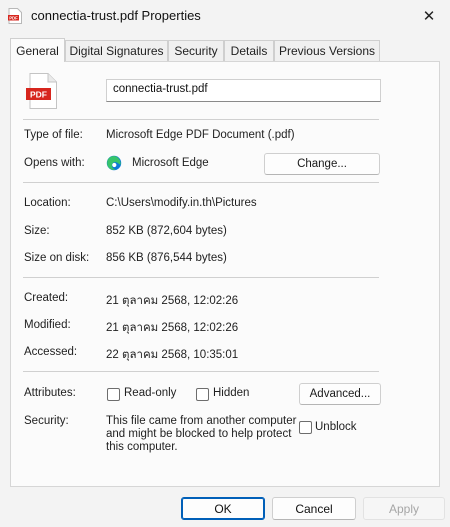 The width and height of the screenshot is (450, 527). I want to click on size-label: Size:, so click(37, 231).